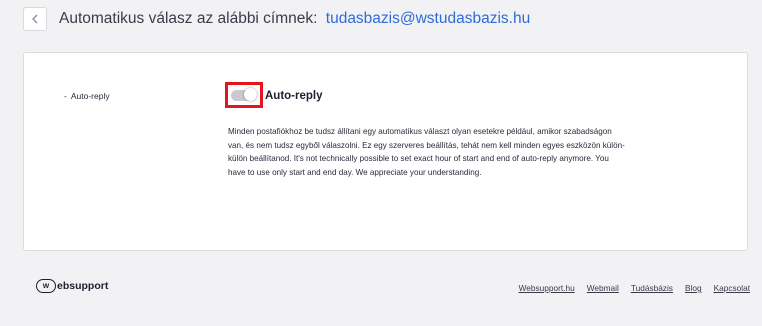  I want to click on auto-reply-toggle, so click(244, 94).